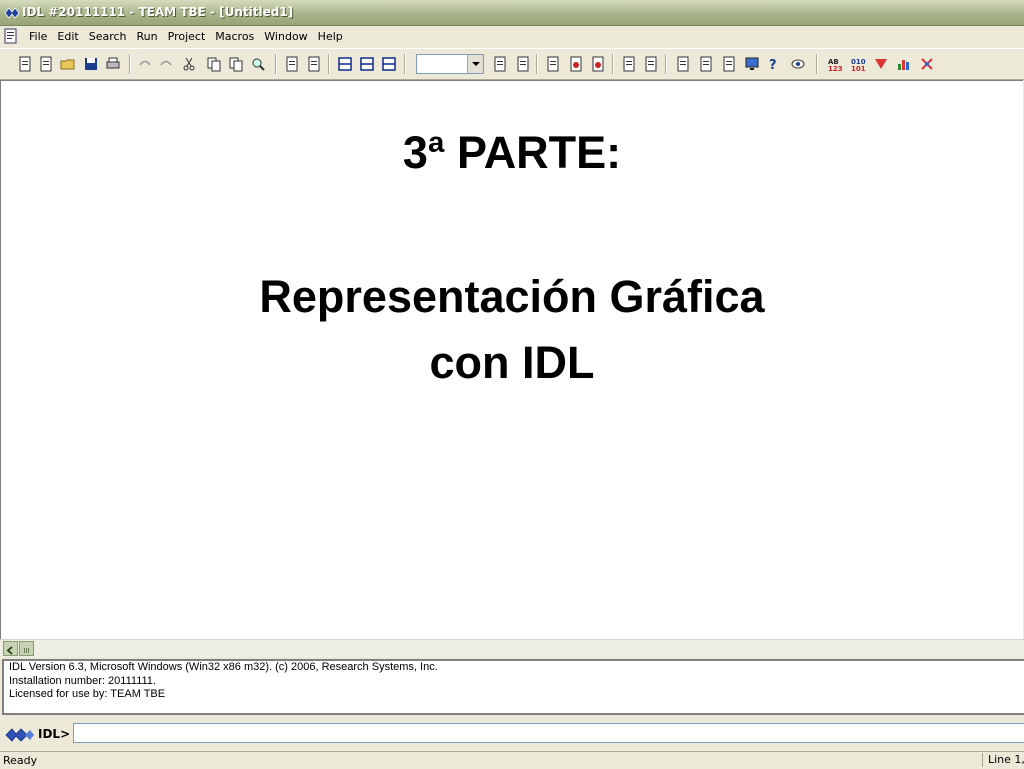 The height and width of the screenshot is (769, 1024). Describe the element at coordinates (835, 68) in the screenshot. I see `svg-text: 123` at that location.